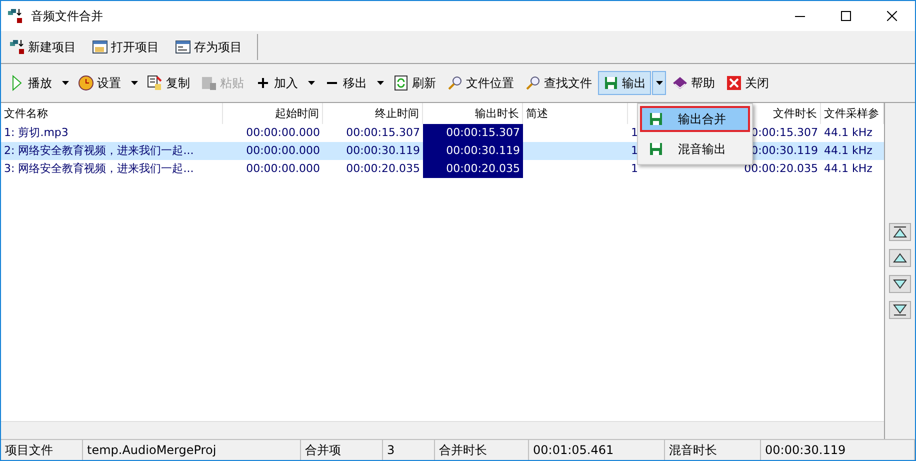  I want to click on table-cell: 44.1 kHz, so click(852, 151).